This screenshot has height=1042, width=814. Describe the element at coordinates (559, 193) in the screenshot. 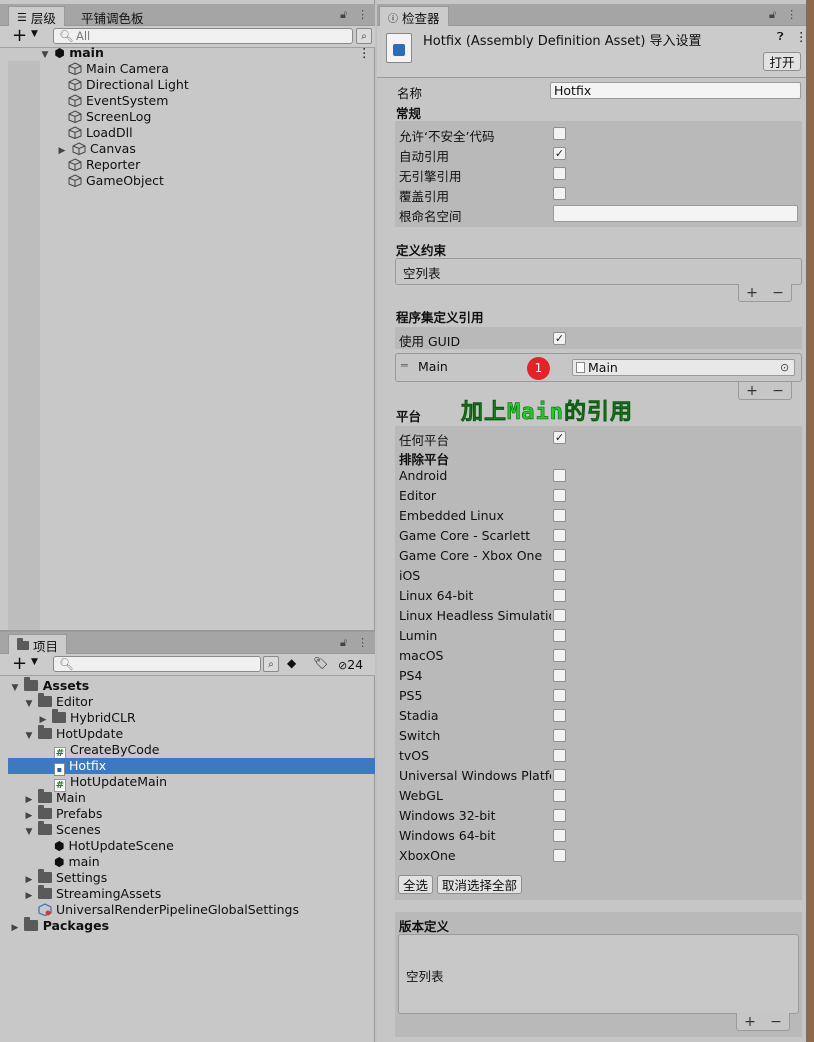

I see `override-references-checkbox` at that location.